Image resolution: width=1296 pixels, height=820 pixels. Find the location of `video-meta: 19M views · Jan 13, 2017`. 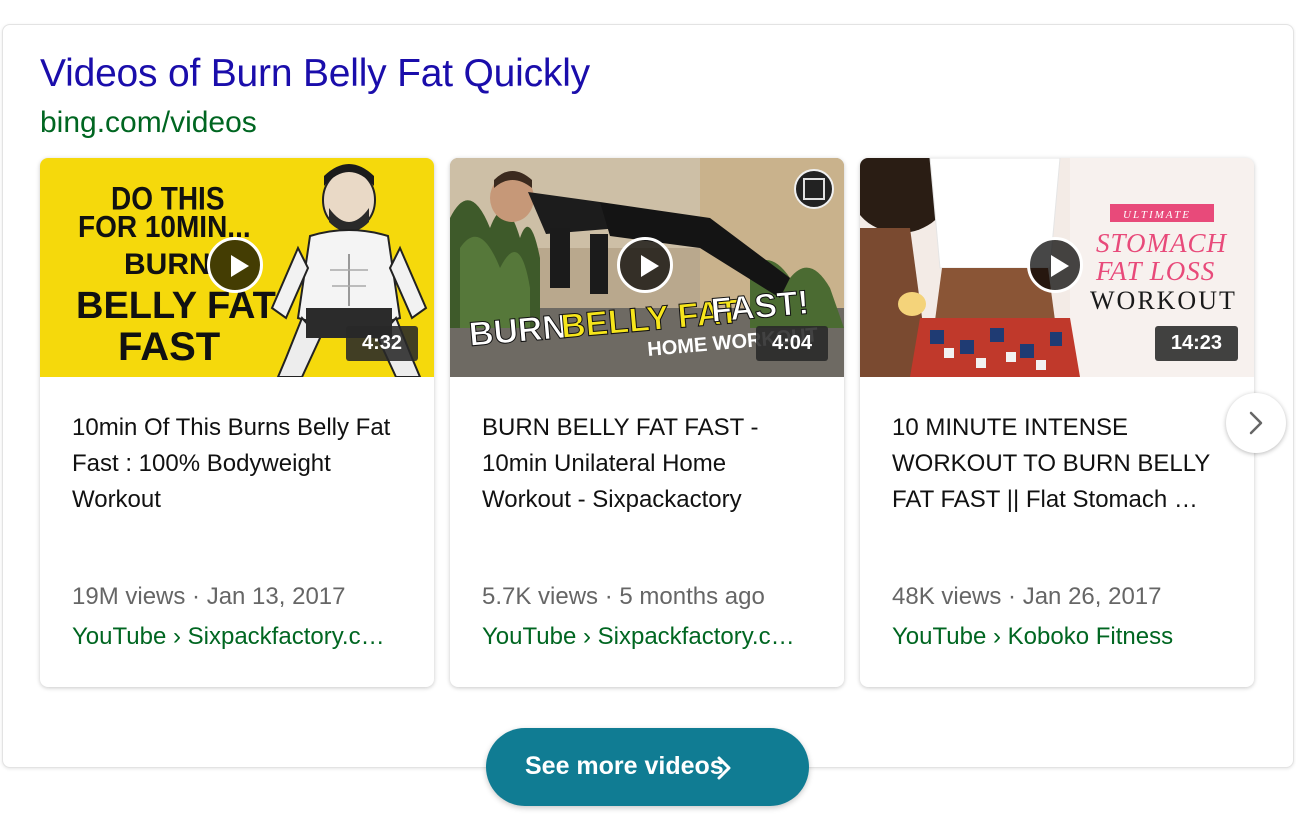

video-meta: 19M views · Jan 13, 2017 is located at coordinates (209, 596).